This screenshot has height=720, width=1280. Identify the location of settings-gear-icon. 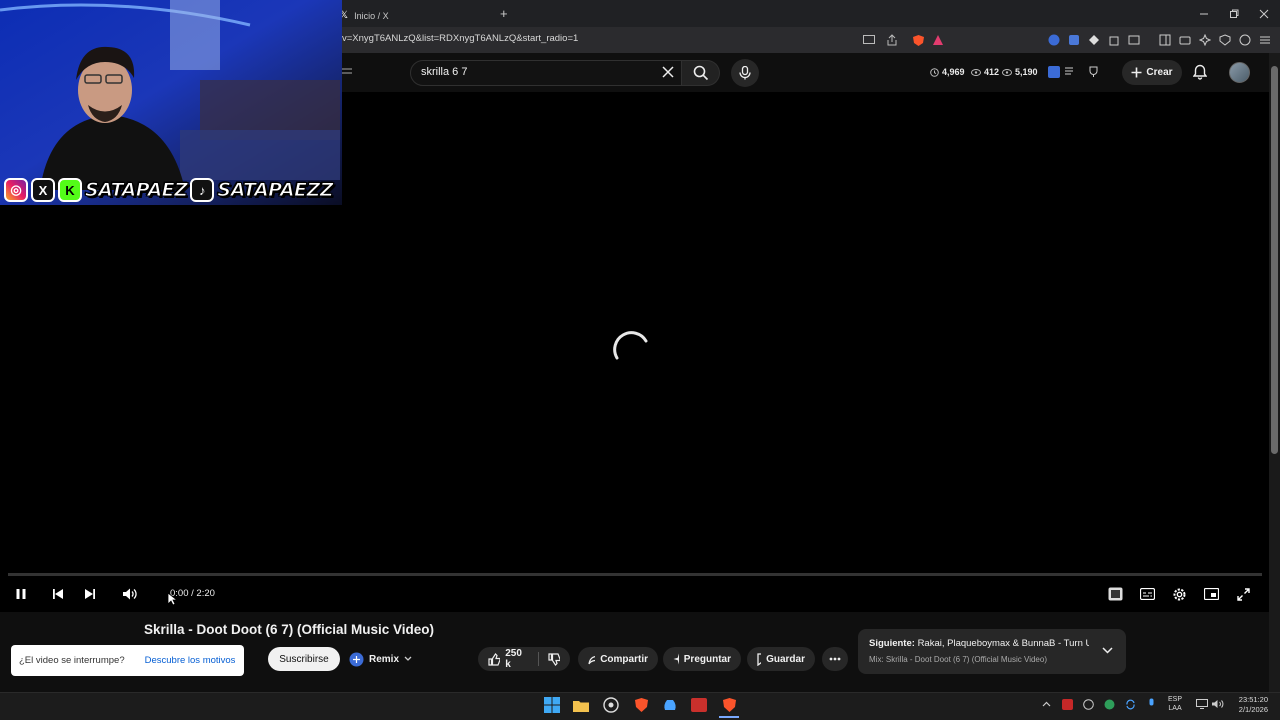
(1179, 594).